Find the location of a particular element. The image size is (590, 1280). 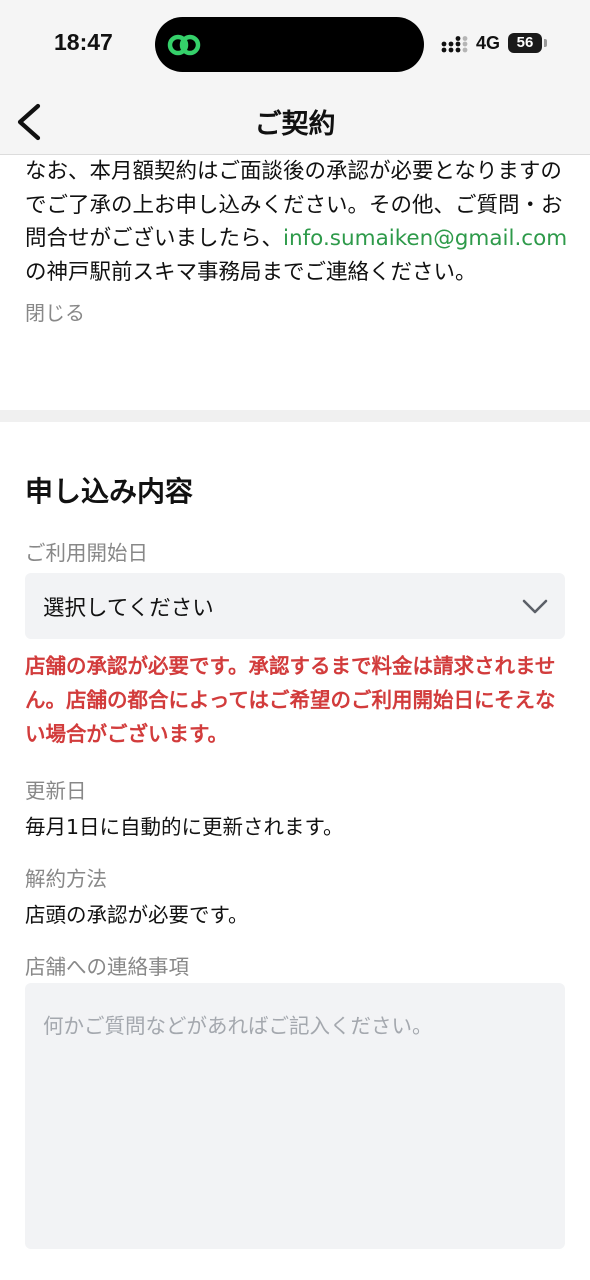

start-date-selected-value: 選択してください is located at coordinates (128, 608).